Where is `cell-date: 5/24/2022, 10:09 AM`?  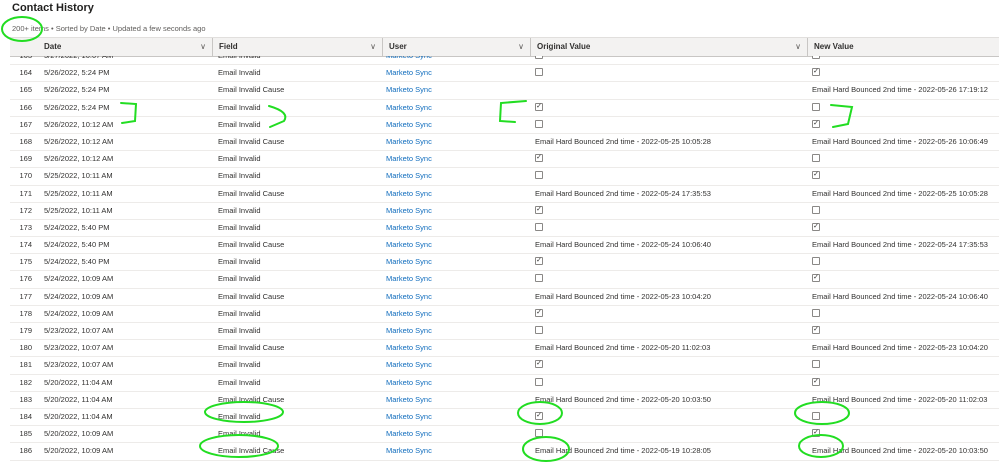 cell-date: 5/24/2022, 10:09 AM is located at coordinates (79, 279).